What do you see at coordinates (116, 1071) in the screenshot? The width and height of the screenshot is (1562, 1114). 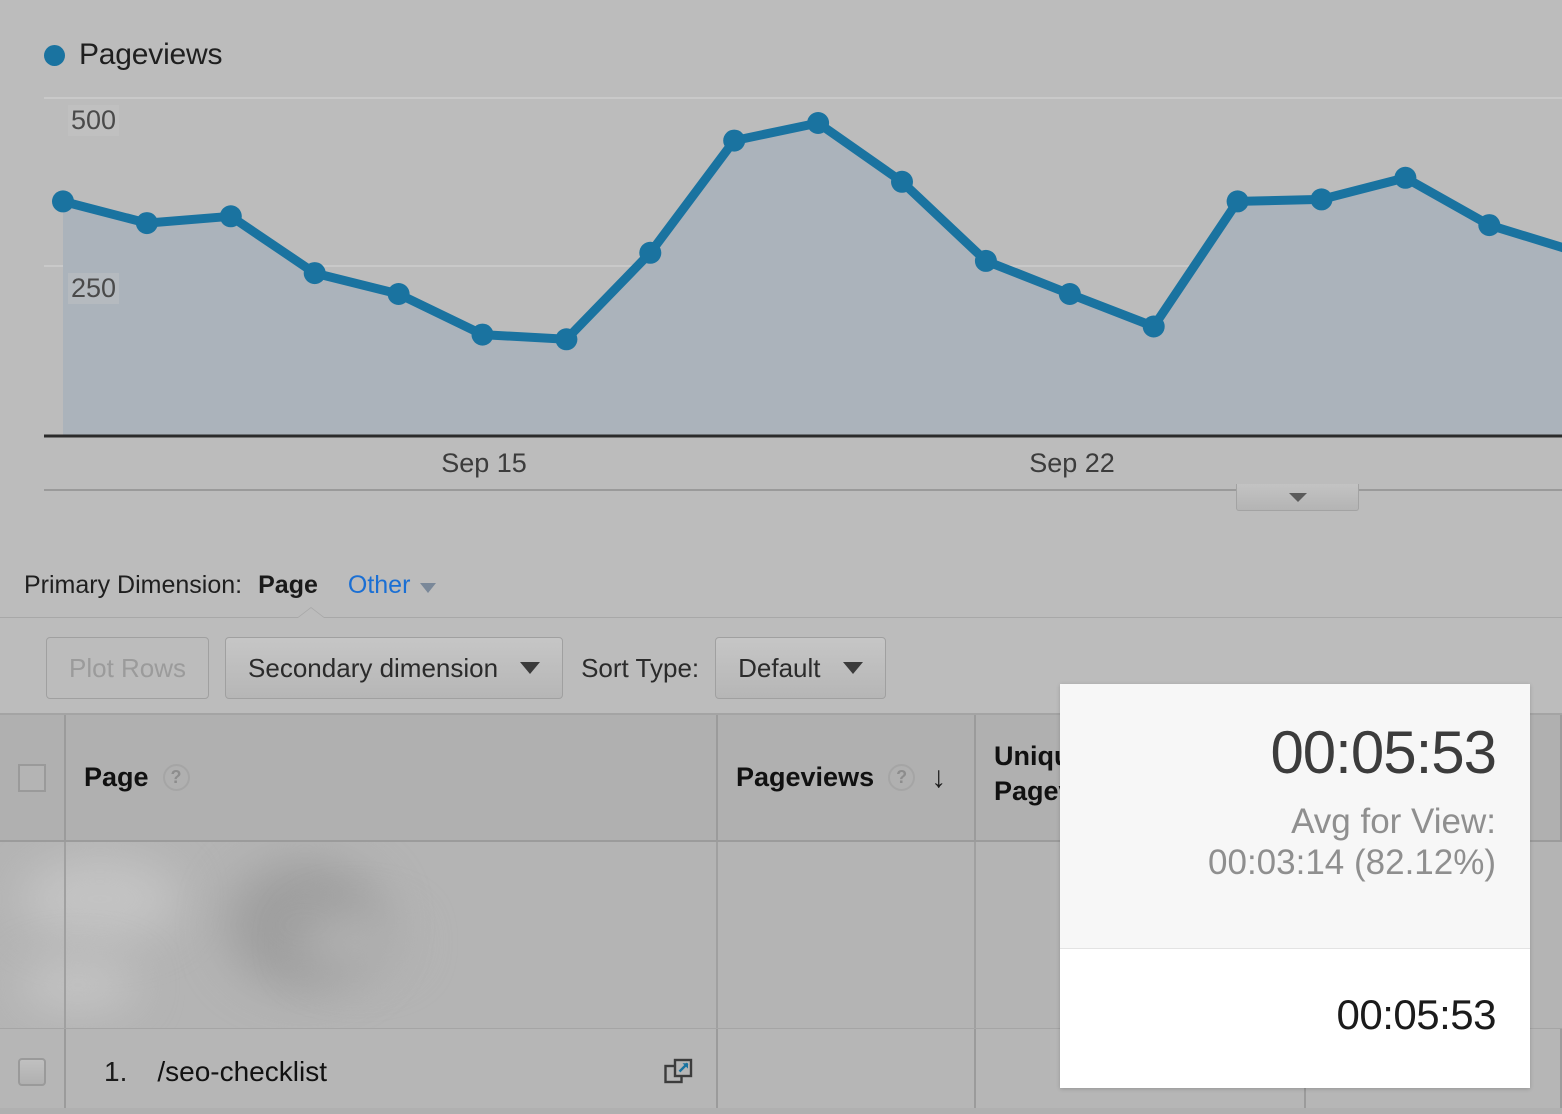 I see `row-rank: 1.` at bounding box center [116, 1071].